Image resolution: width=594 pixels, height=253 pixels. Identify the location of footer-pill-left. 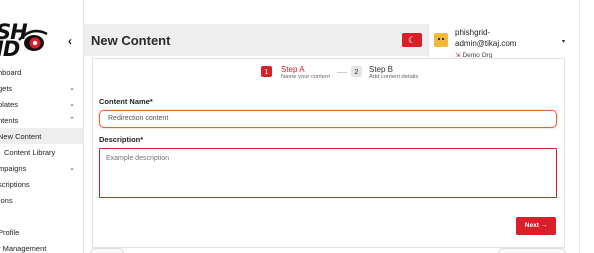
(107, 250).